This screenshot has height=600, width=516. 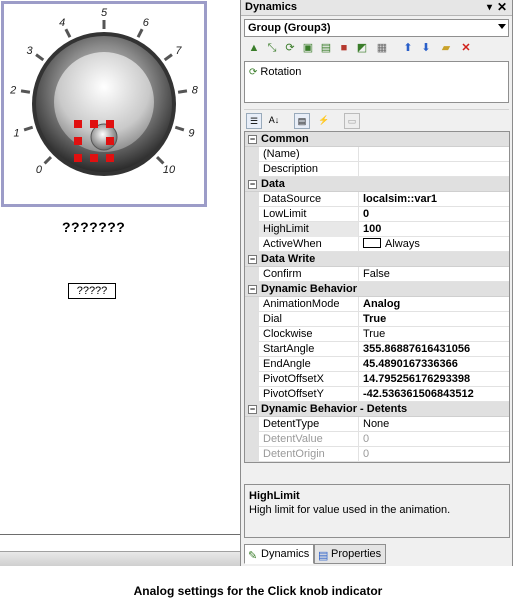 I want to click on property-value: False, so click(x=376, y=274).